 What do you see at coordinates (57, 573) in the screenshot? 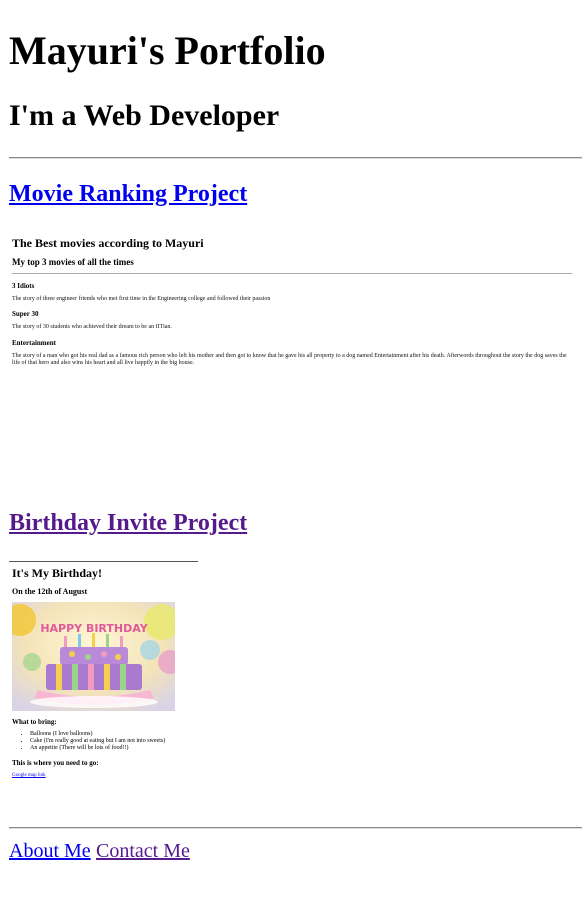
I see `birthday-heading: It's My Birthday!` at bounding box center [57, 573].